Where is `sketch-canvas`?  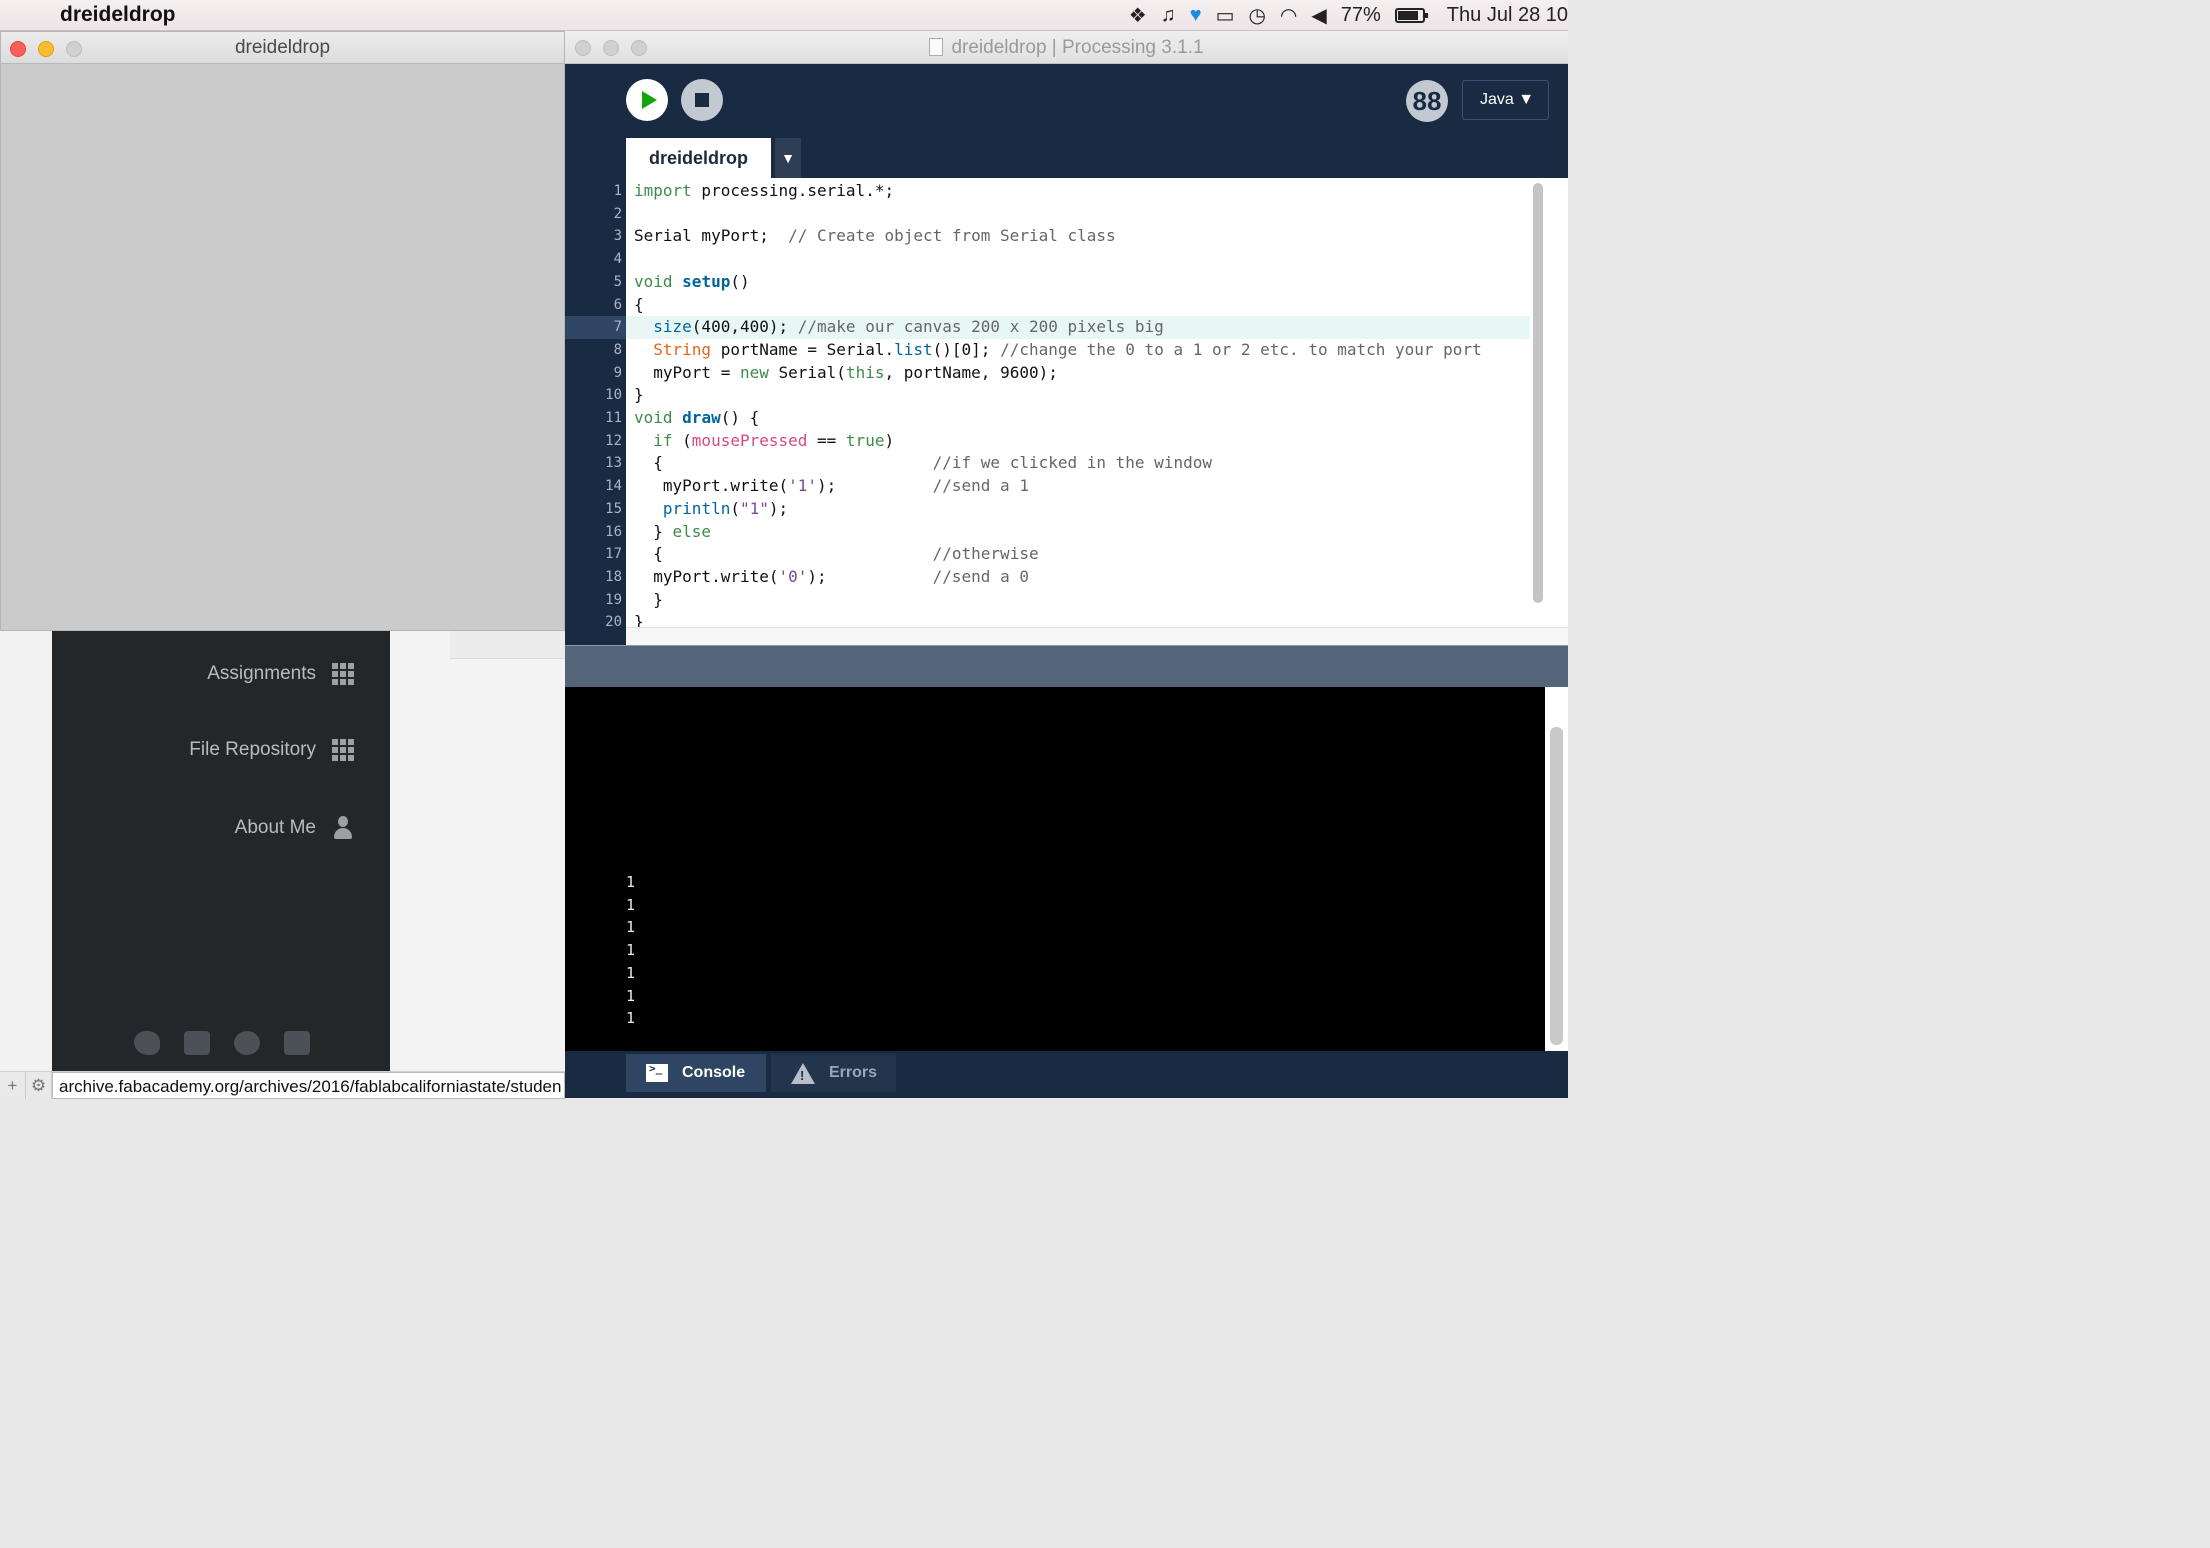
sketch-canvas is located at coordinates (282, 347).